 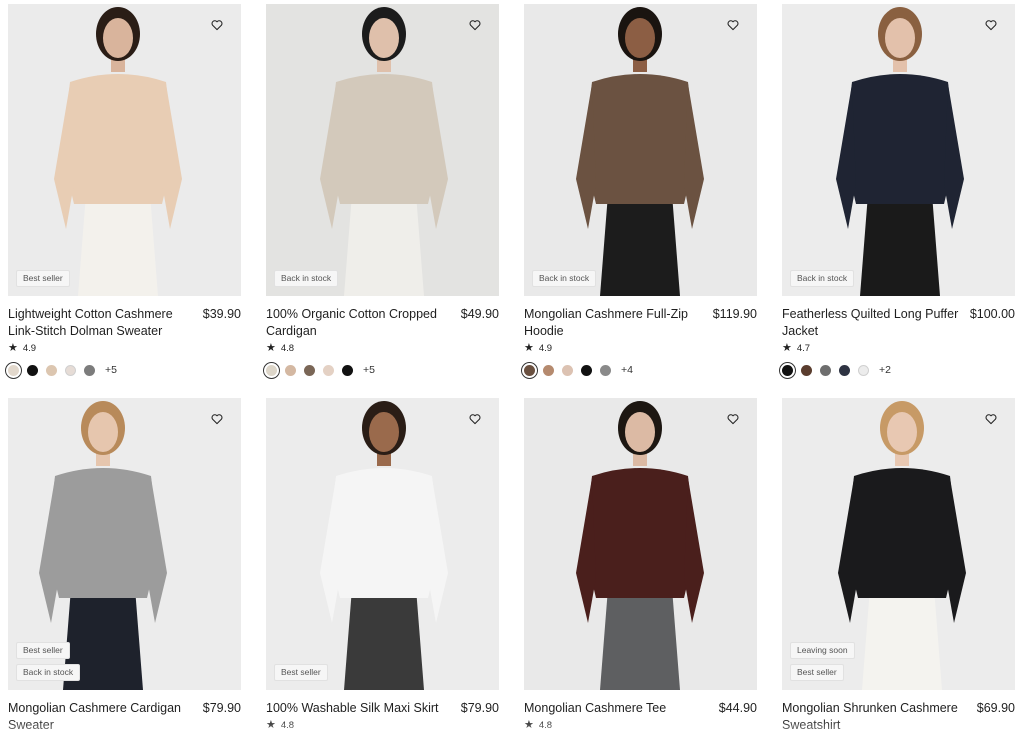 What do you see at coordinates (874, 323) in the screenshot?
I see `product-name: Featherless Quilted Long Puffer Jacket` at bounding box center [874, 323].